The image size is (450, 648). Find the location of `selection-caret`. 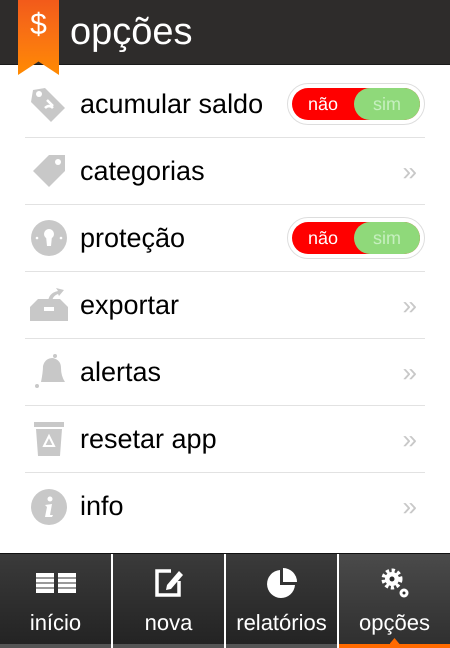

selection-caret is located at coordinates (395, 641).